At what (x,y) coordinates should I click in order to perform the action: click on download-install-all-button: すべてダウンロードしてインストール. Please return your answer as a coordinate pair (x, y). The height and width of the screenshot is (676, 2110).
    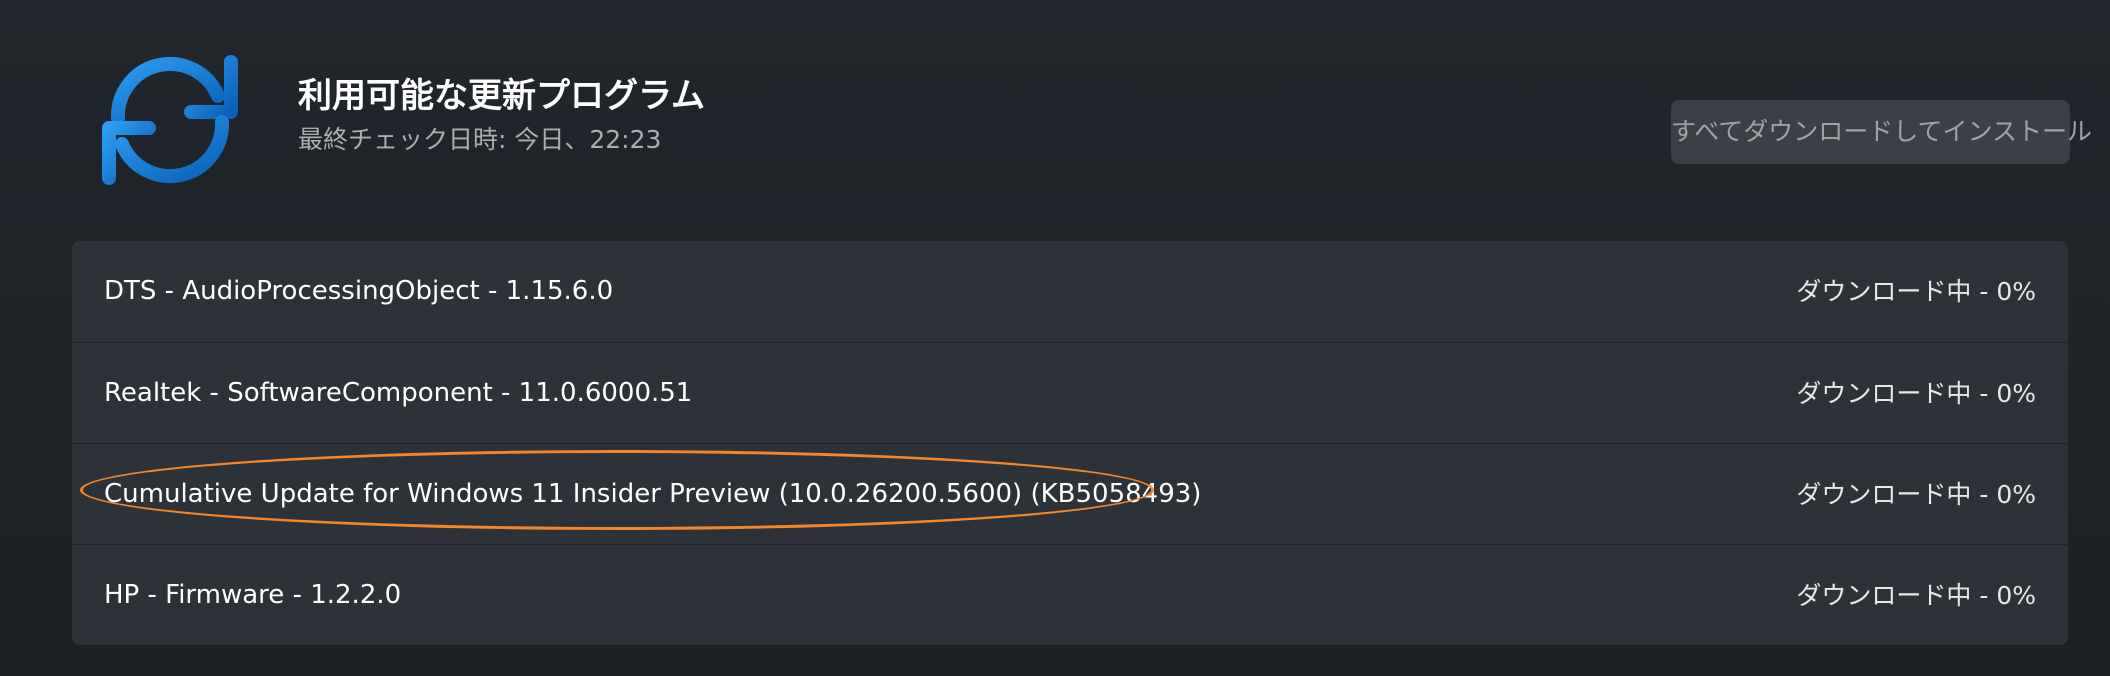
    Looking at the image, I should click on (1881, 132).